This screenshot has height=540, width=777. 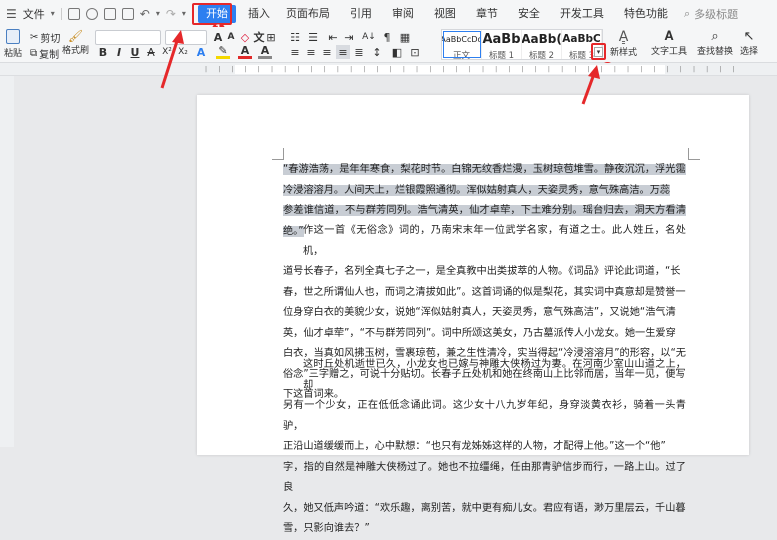 What do you see at coordinates (715, 52) in the screenshot?
I see `find-replace-label: 查找替换` at bounding box center [715, 52].